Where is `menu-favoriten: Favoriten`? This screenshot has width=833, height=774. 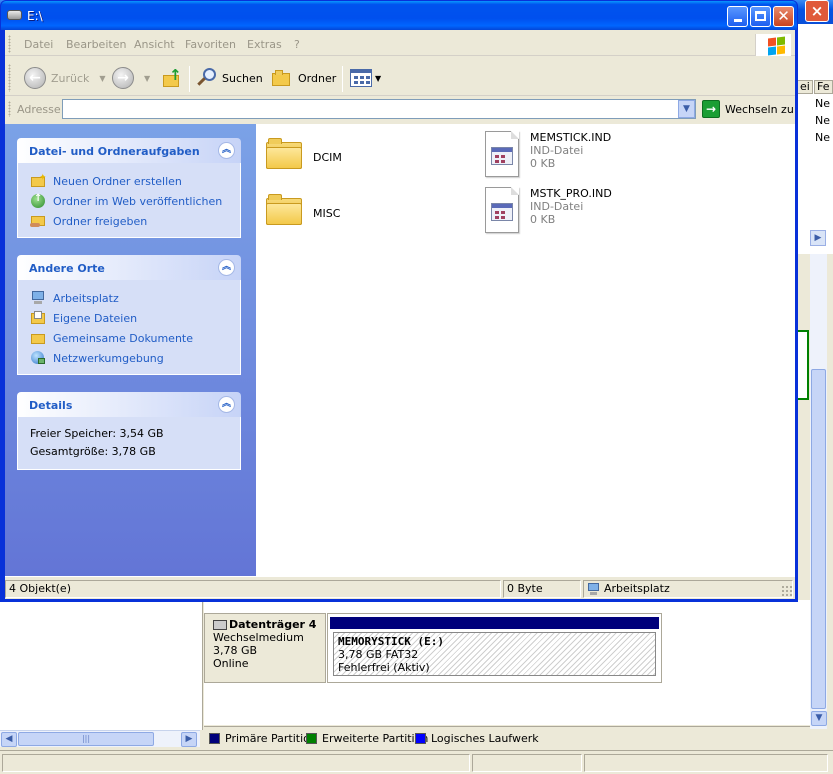 menu-favoriten: Favoriten is located at coordinates (210, 44).